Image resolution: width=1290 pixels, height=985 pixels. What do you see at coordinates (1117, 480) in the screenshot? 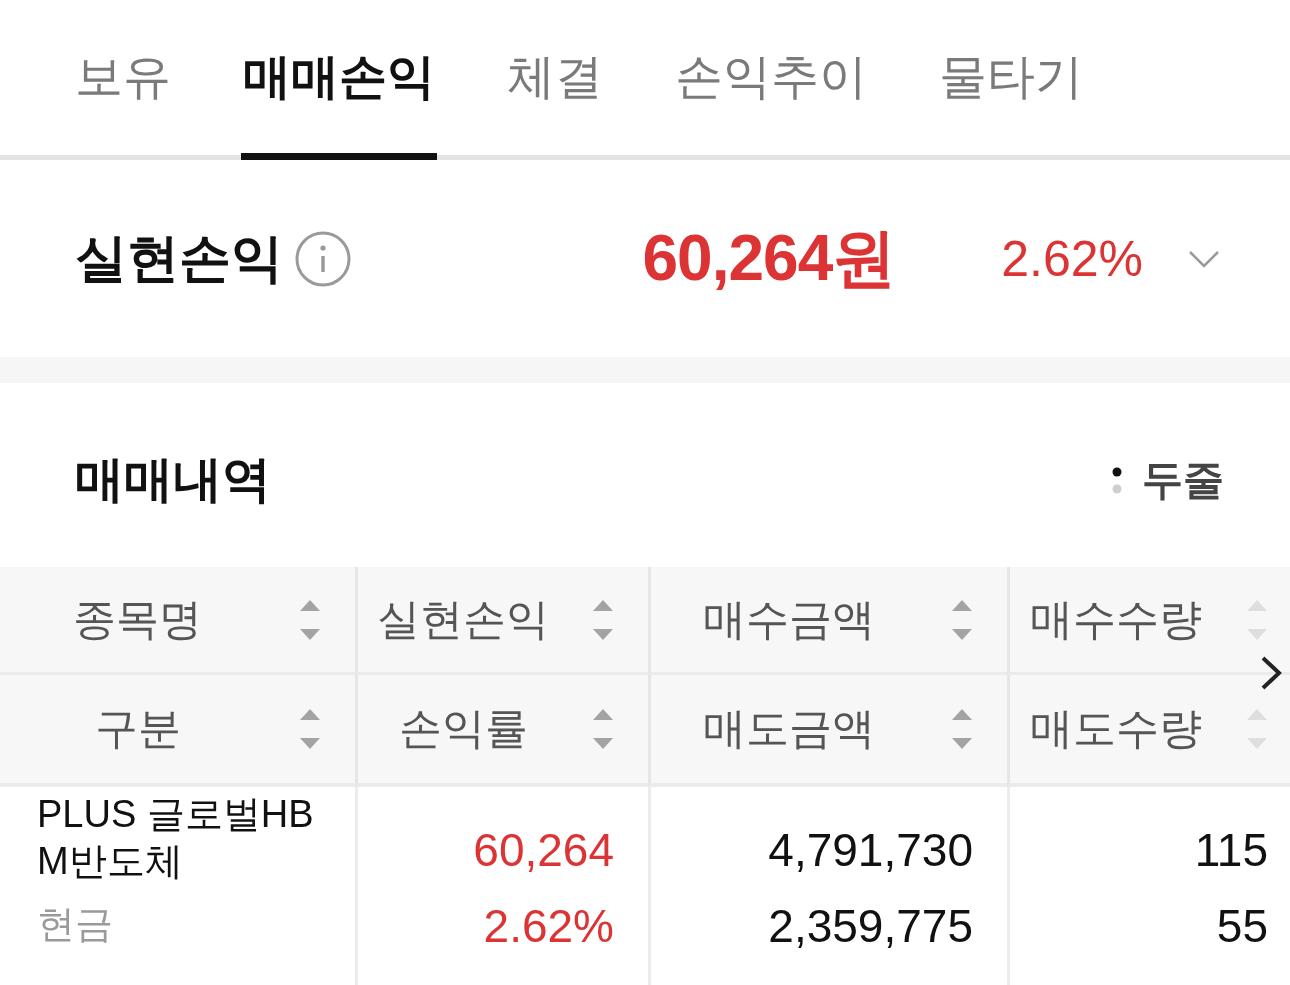
I see `two-dot-icon` at bounding box center [1117, 480].